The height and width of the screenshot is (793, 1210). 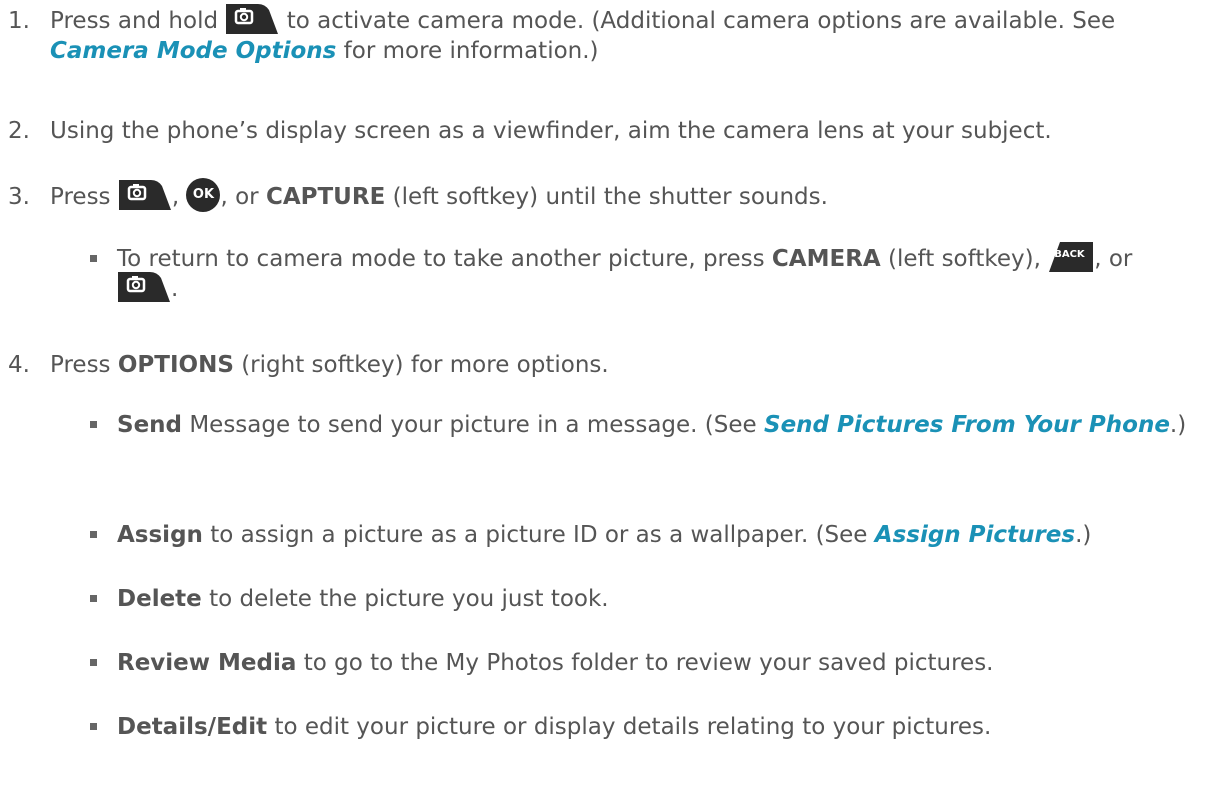 I want to click on ok-key-icon: OK, so click(x=203, y=194).